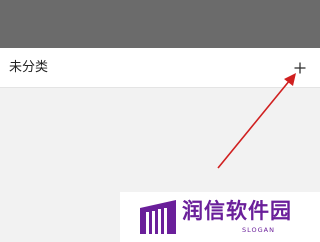 The image size is (320, 242). What do you see at coordinates (29, 67) in the screenshot?
I see `group-label: 未分类` at bounding box center [29, 67].